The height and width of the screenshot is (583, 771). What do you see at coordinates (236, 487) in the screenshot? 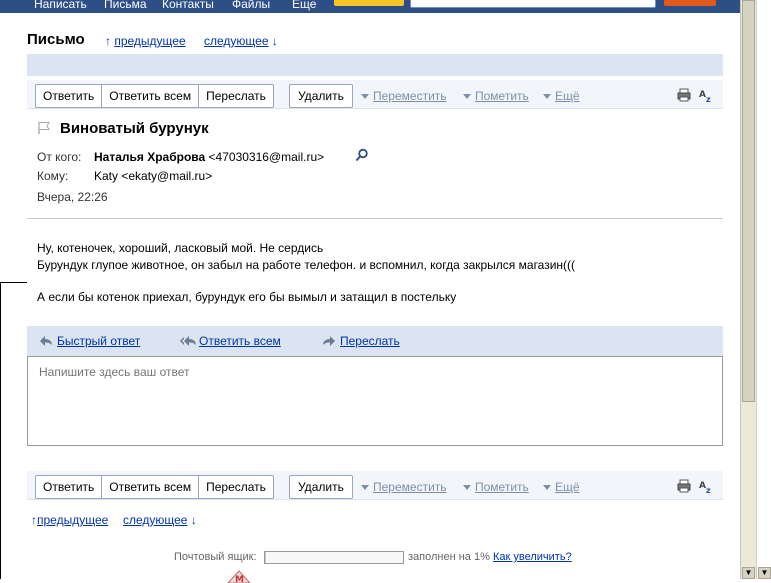
I see `forward-button-bottom: Переслать` at bounding box center [236, 487].